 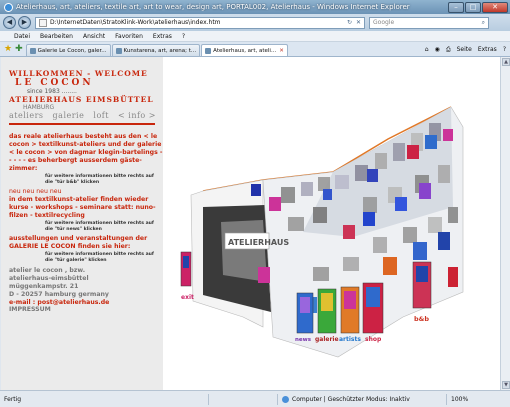 What do you see at coordinates (258, 242) in the screenshot?
I see `atelierhaus-sign: ATELIERHAUS` at bounding box center [258, 242].